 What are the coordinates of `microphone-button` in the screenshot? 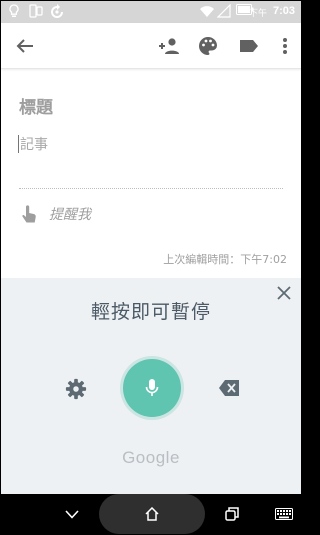 It's located at (152, 388).